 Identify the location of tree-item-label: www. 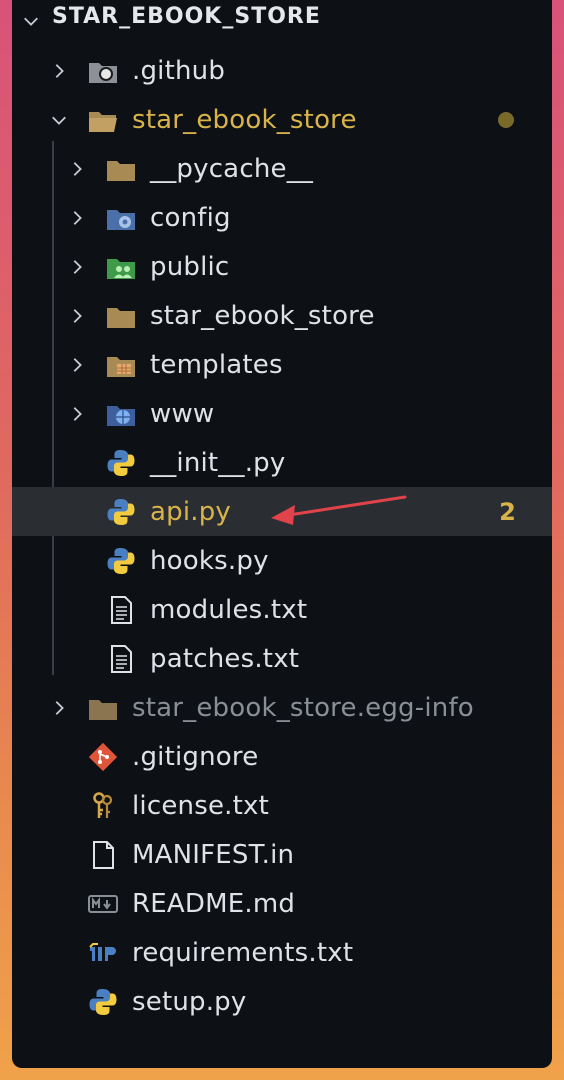
(182, 413).